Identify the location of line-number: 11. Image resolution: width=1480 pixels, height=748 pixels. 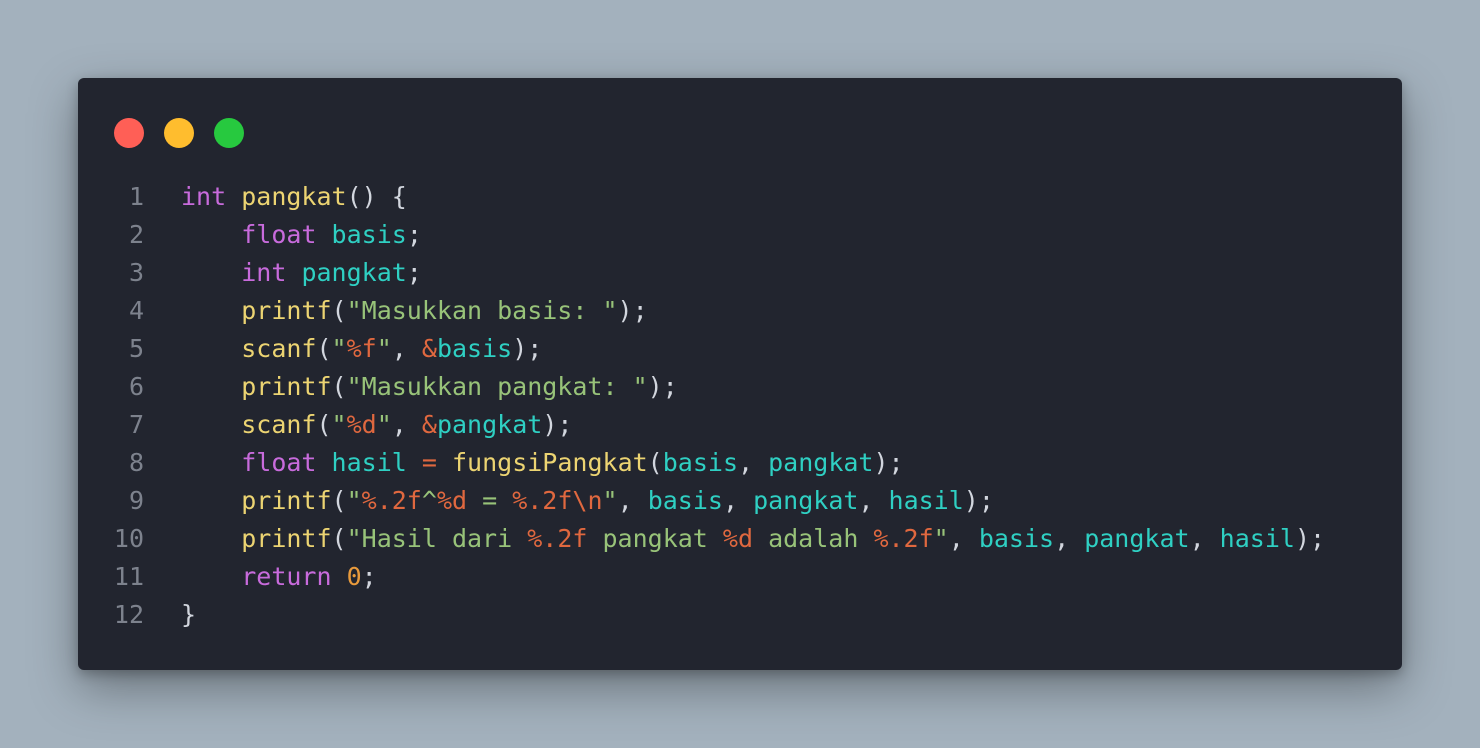
(128, 576).